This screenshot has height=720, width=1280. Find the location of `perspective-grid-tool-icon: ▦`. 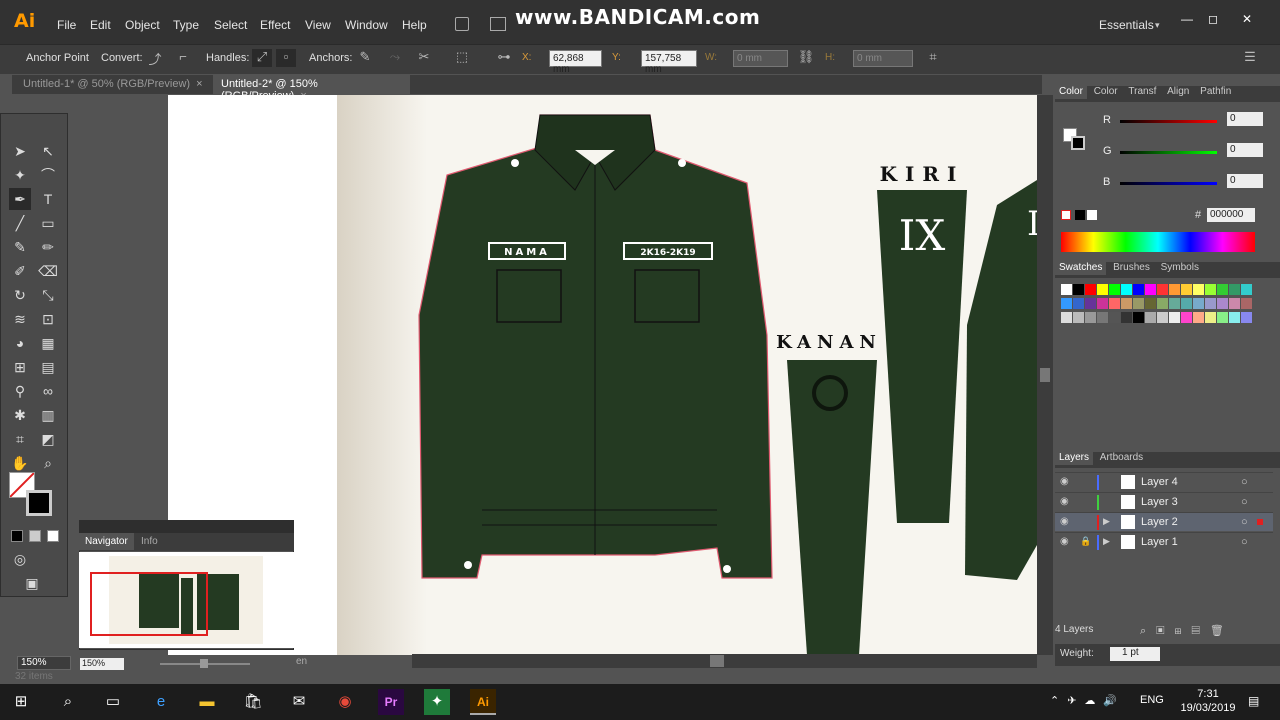

perspective-grid-tool-icon: ▦ is located at coordinates (48, 343).